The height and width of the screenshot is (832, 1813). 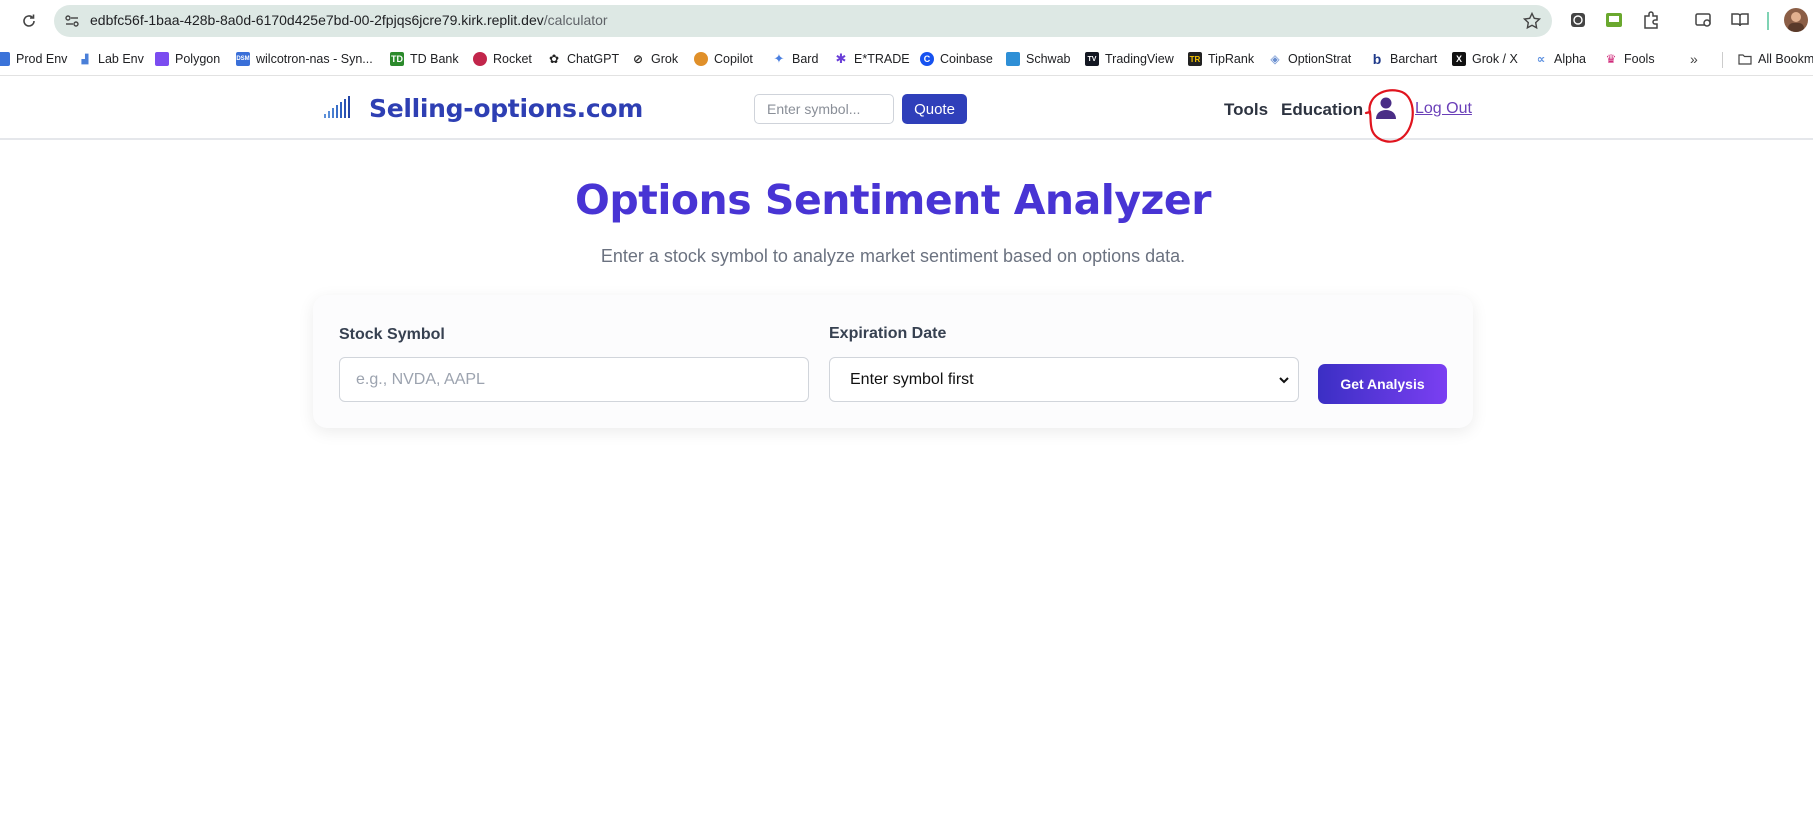 What do you see at coordinates (1611, 59) in the screenshot?
I see `bookmark-icon: ♛` at bounding box center [1611, 59].